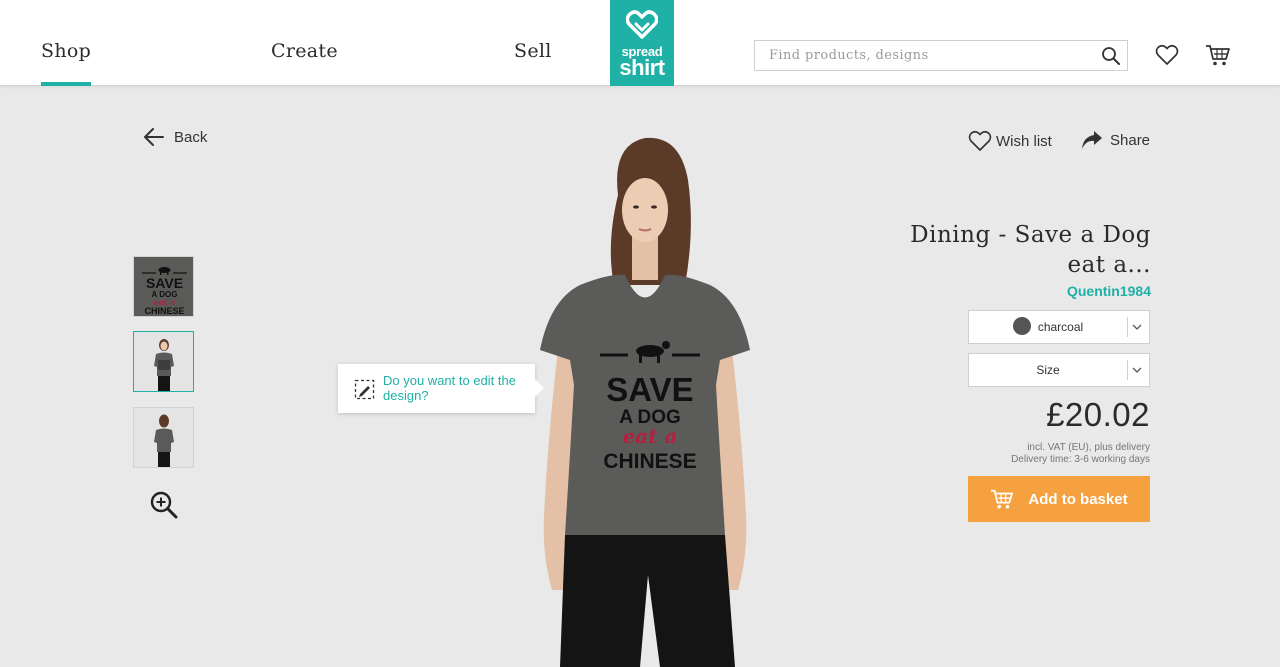 The image size is (1280, 667). I want to click on back-link: Back, so click(175, 137).